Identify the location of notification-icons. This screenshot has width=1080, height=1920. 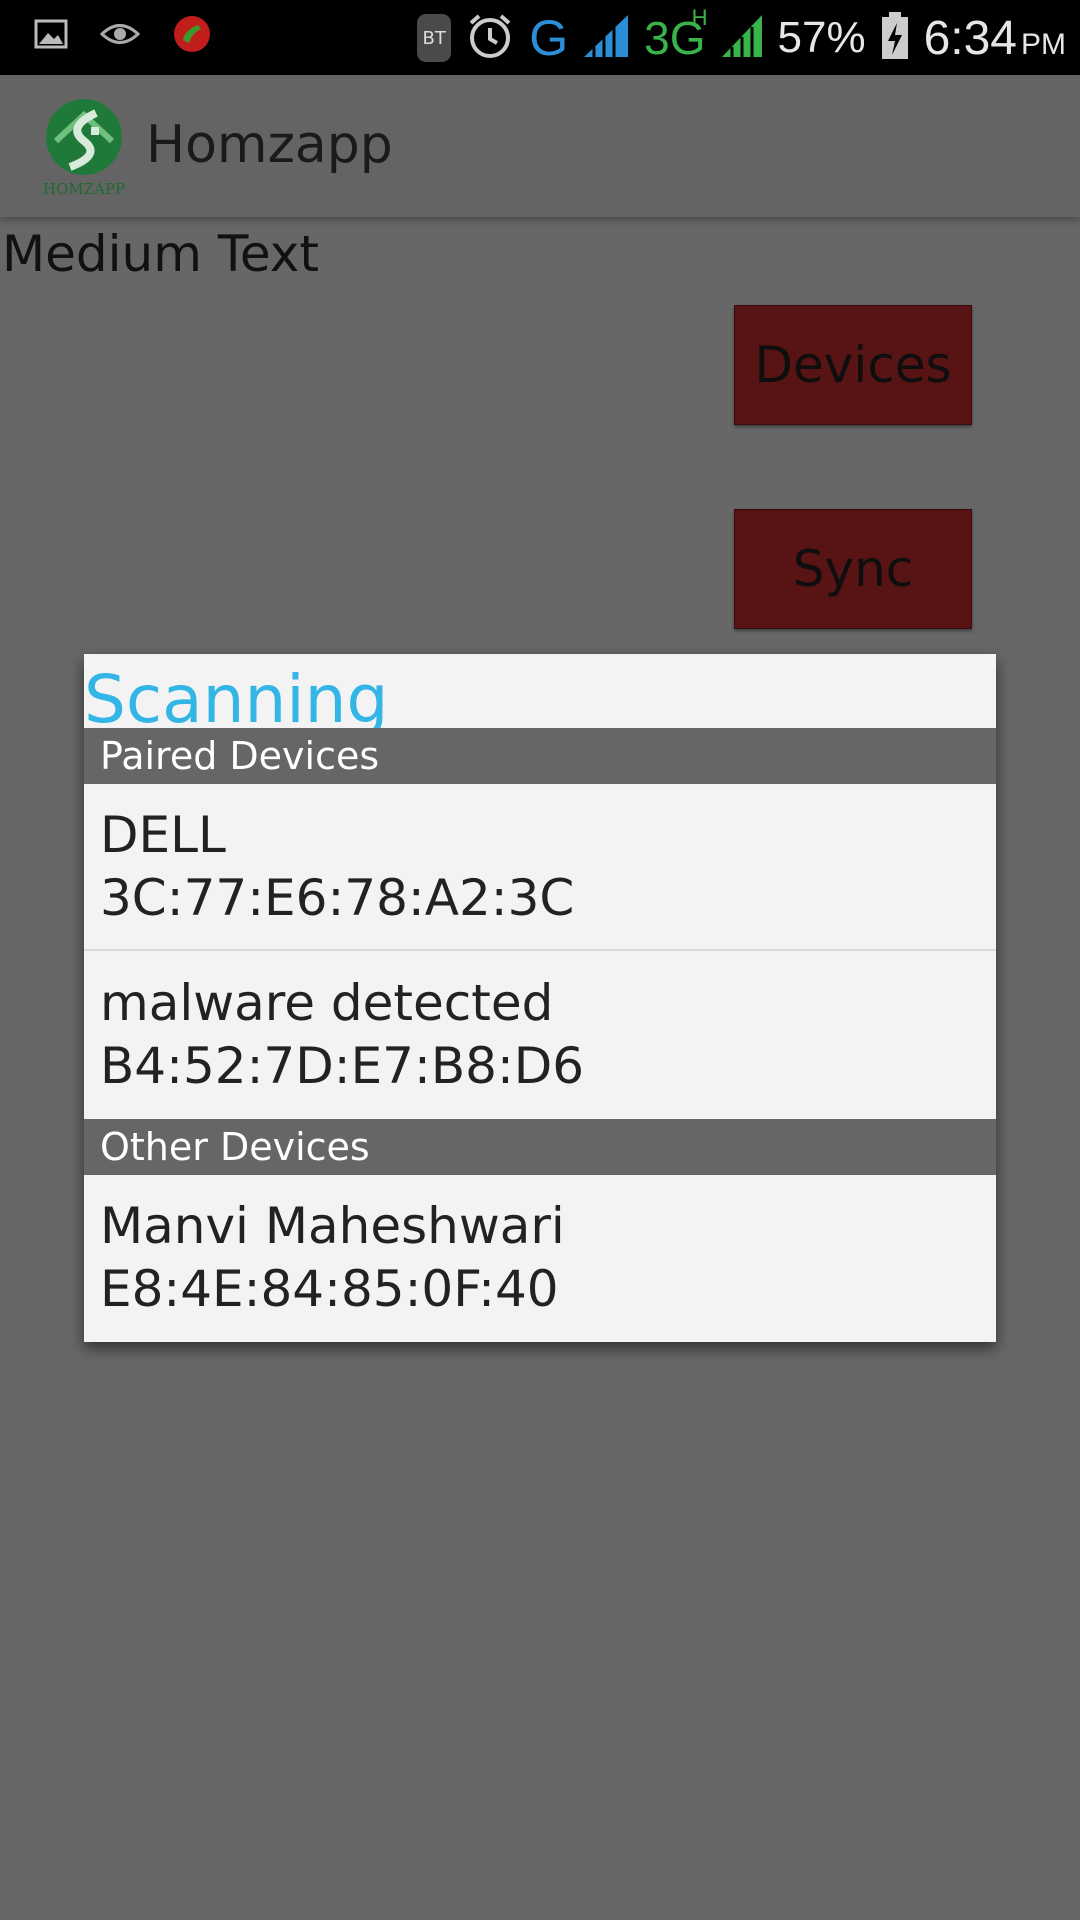
(123, 36).